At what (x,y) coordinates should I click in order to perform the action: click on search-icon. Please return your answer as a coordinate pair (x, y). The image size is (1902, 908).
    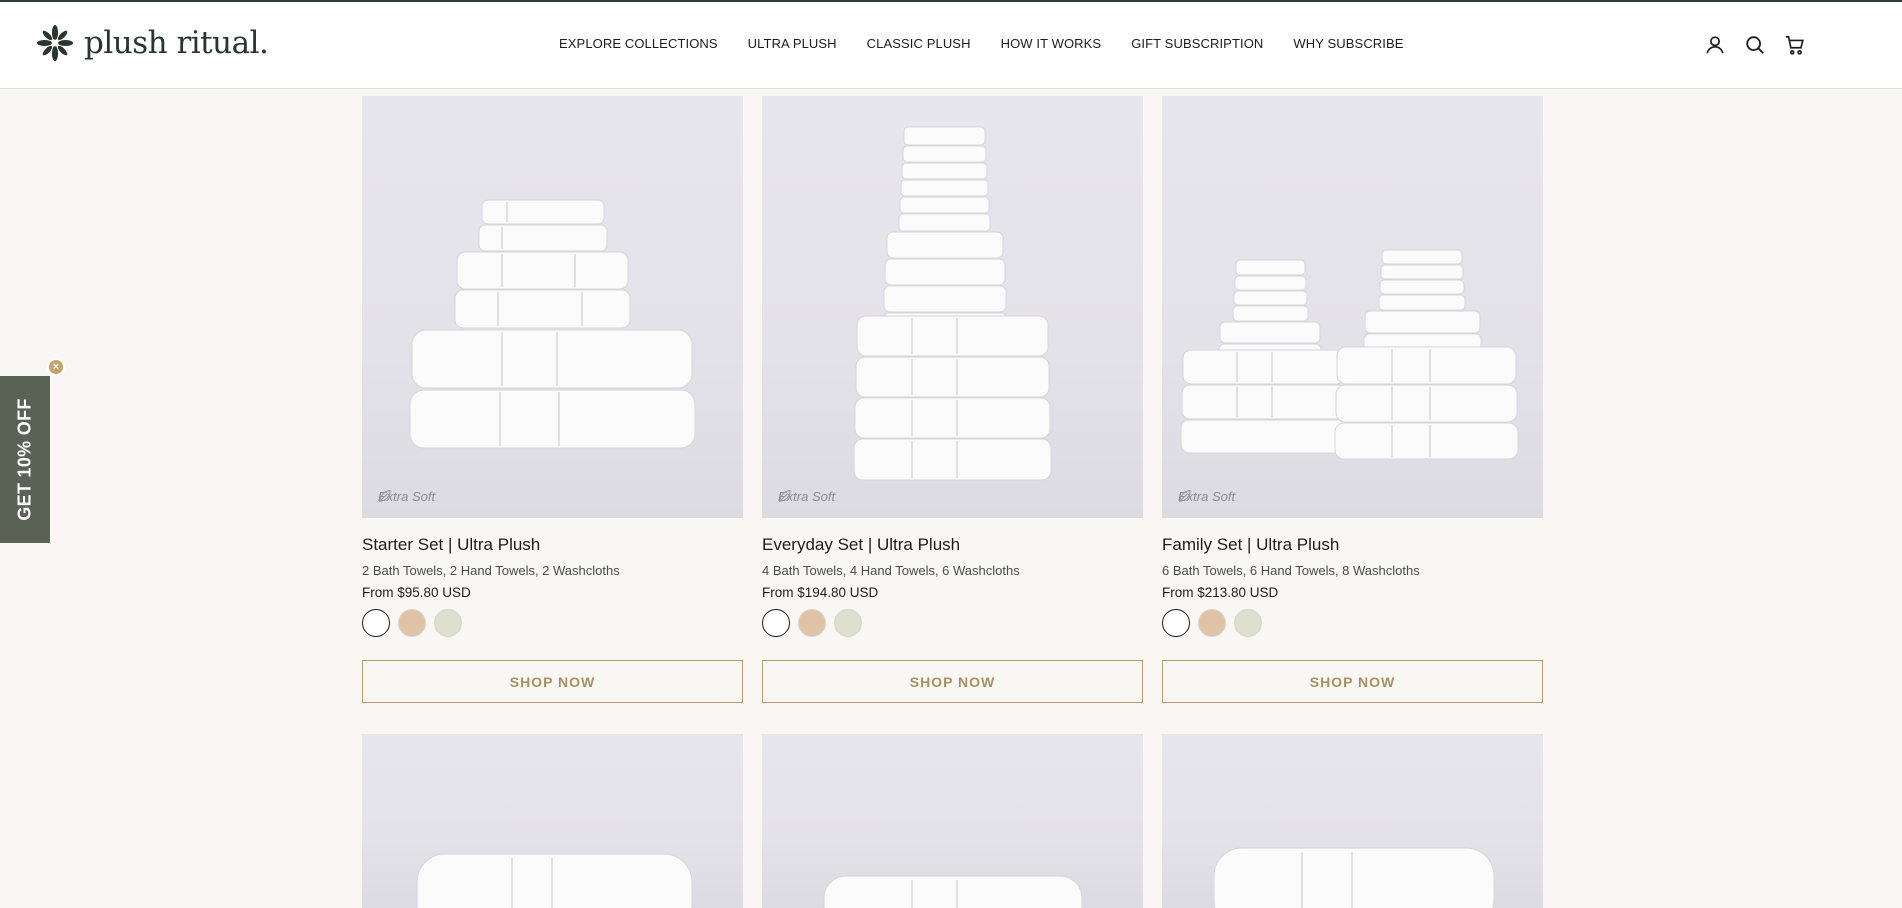
    Looking at the image, I should click on (1755, 45).